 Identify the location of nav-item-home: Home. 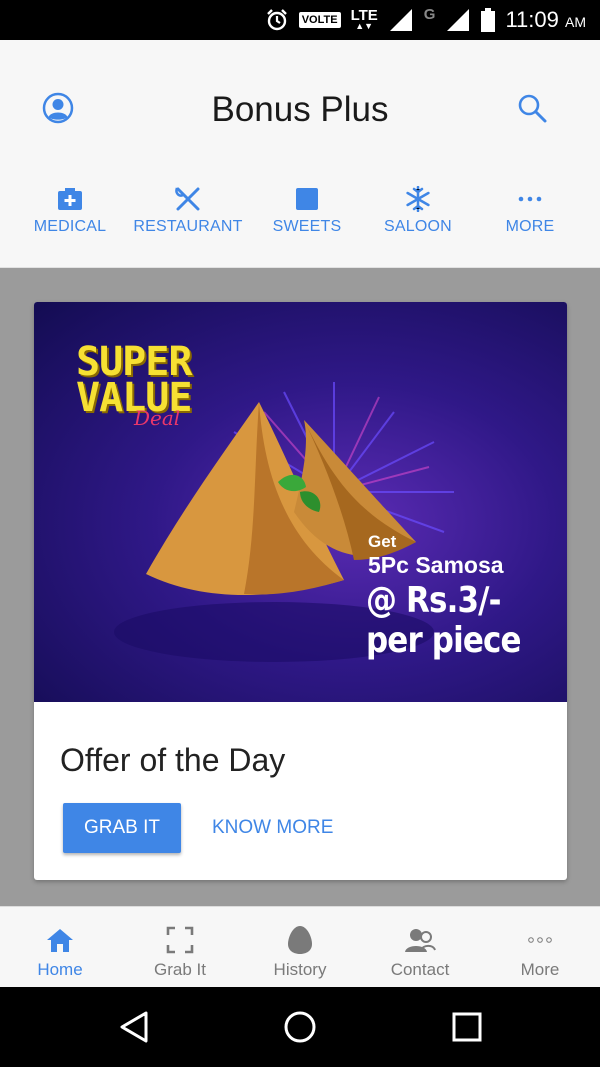
(60, 947).